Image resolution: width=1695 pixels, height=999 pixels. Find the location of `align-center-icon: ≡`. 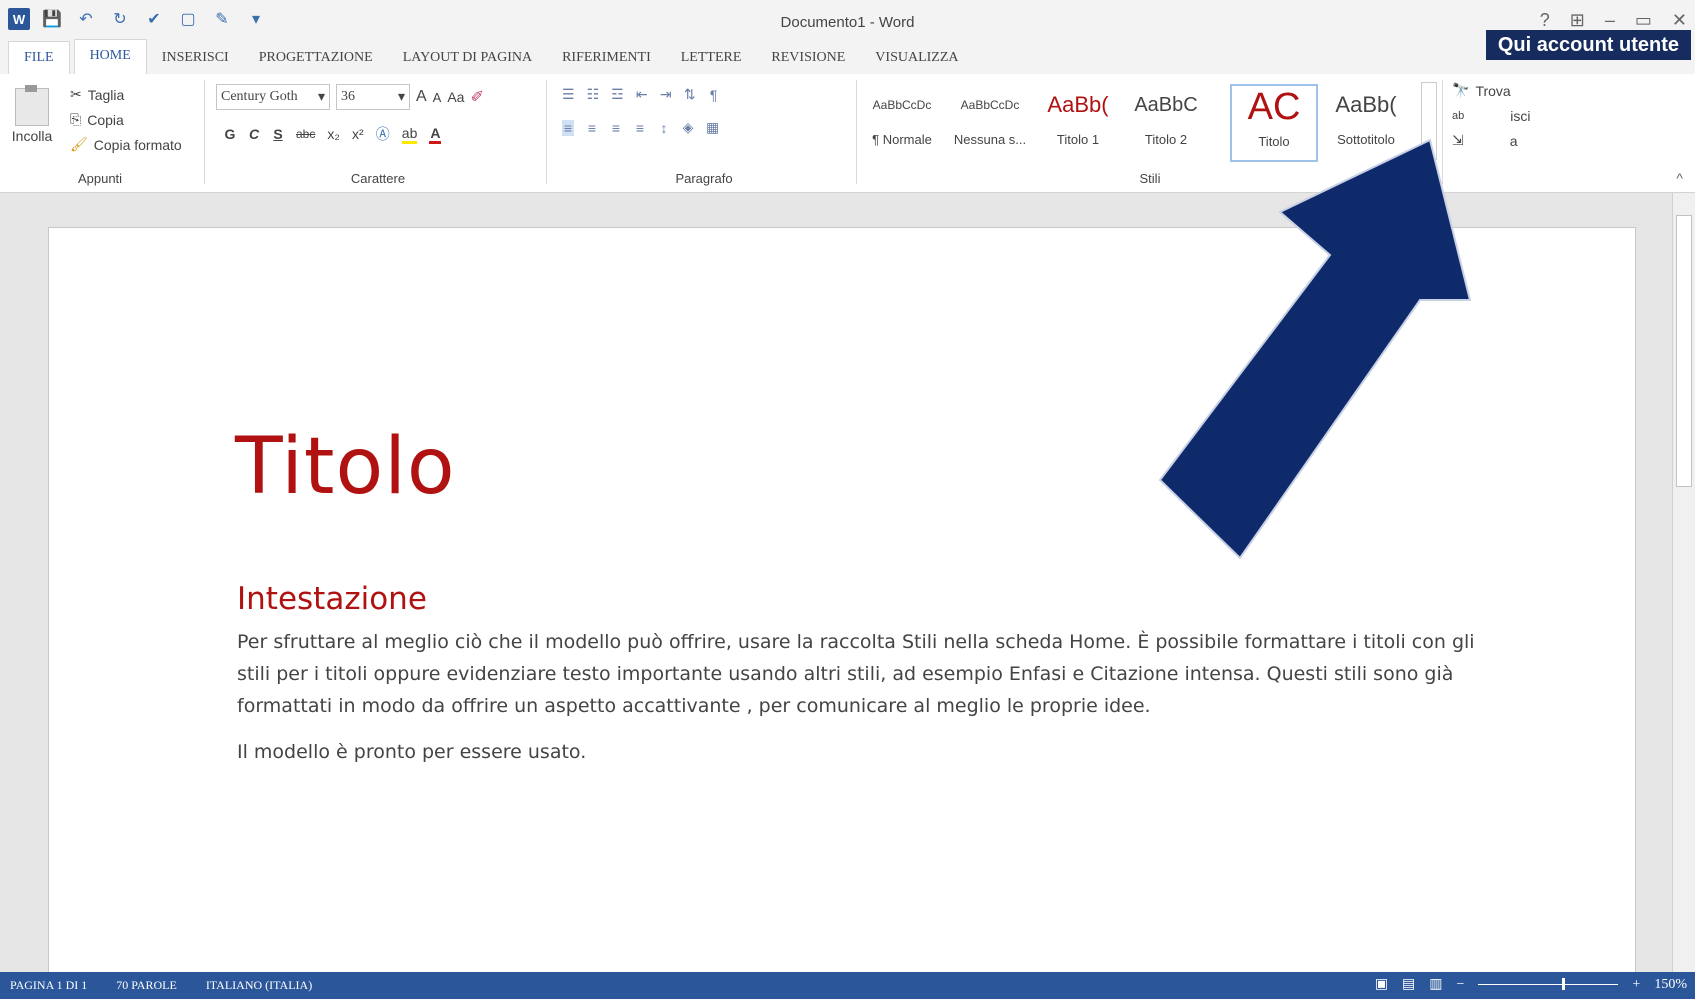

align-center-icon: ≡ is located at coordinates (592, 128).